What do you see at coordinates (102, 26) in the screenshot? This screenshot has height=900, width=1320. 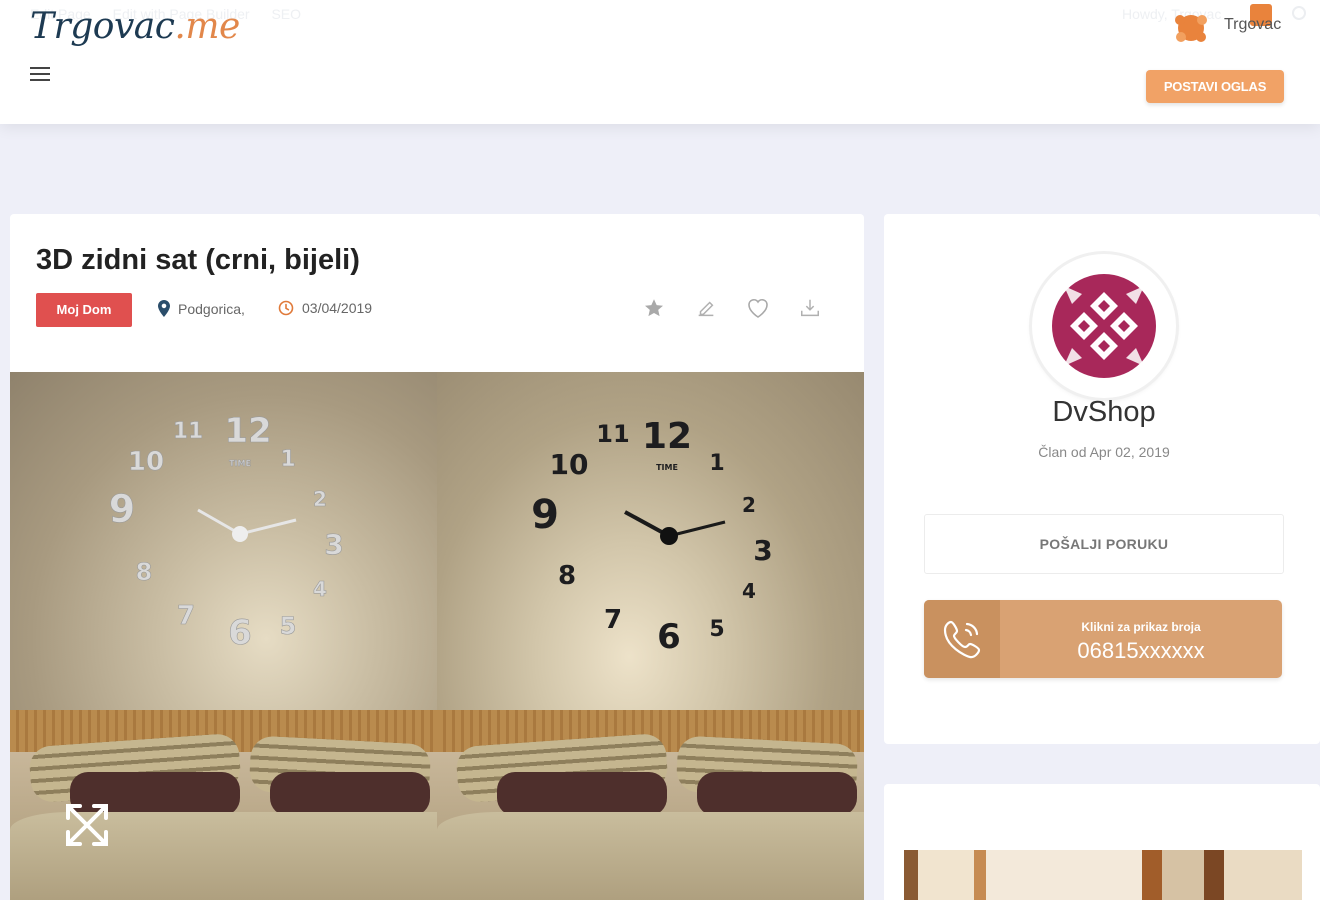 I see `logo-main-text: Trgovac` at bounding box center [102, 26].